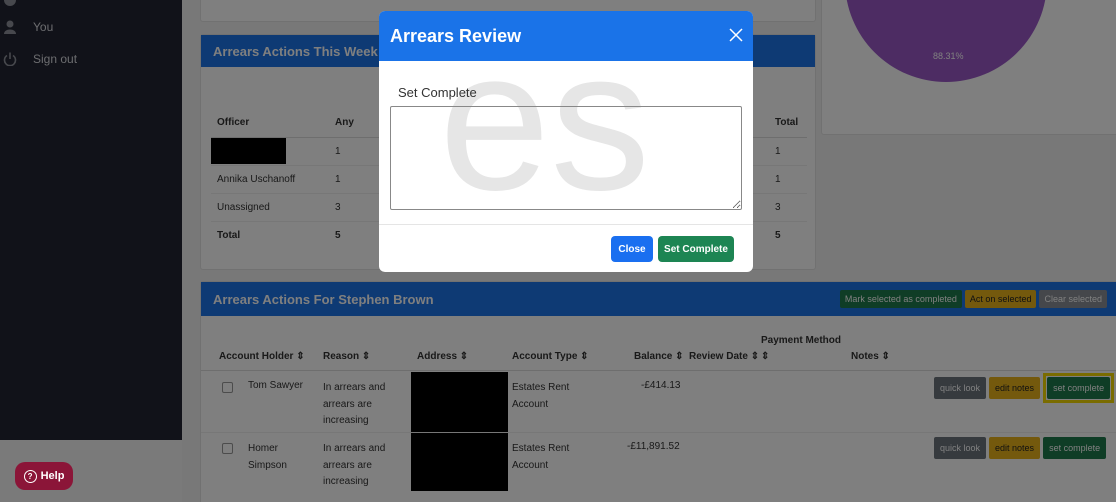 This screenshot has width=1116, height=502. Describe the element at coordinates (566, 224) in the screenshot. I see `modal-footer-divider` at that location.